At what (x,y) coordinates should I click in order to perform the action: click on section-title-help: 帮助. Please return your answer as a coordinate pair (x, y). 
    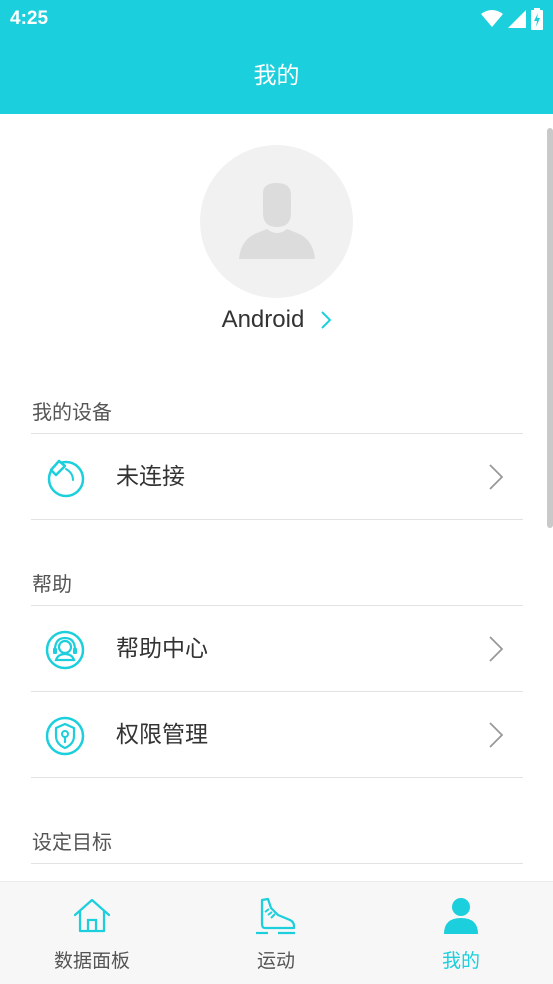
    Looking at the image, I should click on (52, 584).